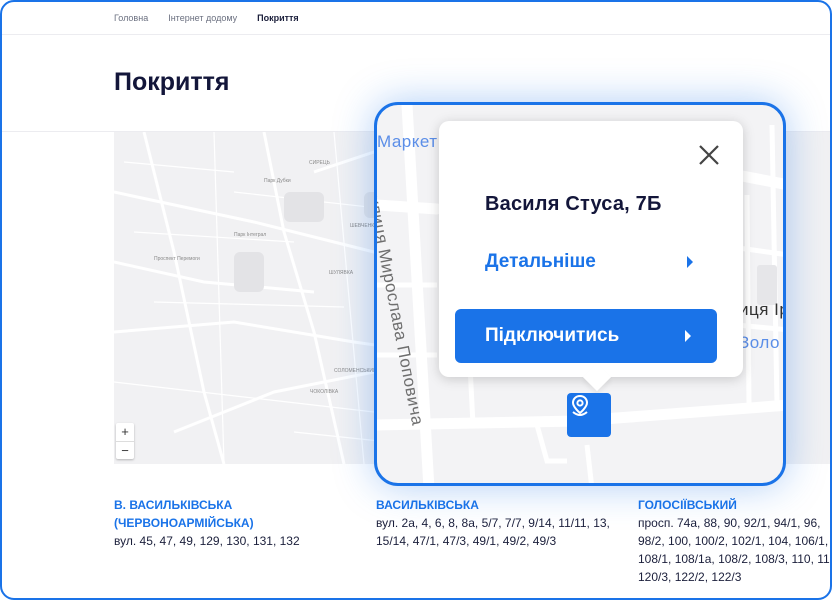 Image resolution: width=832 pixels, height=600 pixels. Describe the element at coordinates (416, 34) in the screenshot. I see `divider` at that location.